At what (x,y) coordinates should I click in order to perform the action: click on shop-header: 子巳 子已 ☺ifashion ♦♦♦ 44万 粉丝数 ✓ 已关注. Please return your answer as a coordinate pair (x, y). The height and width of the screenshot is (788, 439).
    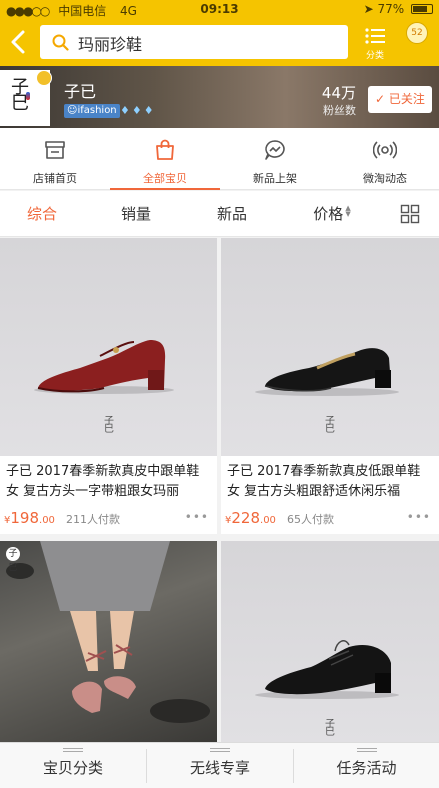
    Looking at the image, I should click on (219, 97).